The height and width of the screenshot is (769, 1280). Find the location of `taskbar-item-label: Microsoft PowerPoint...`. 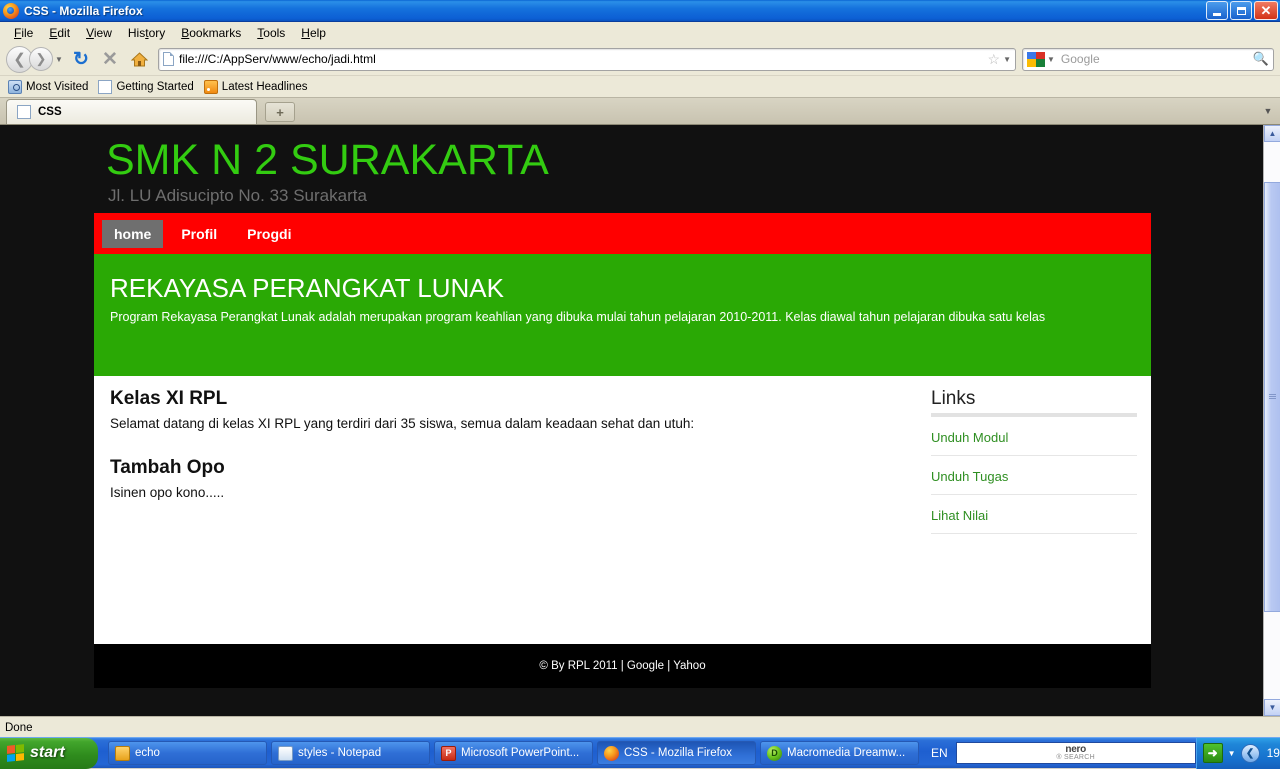

taskbar-item-label: Microsoft PowerPoint... is located at coordinates (520, 753).